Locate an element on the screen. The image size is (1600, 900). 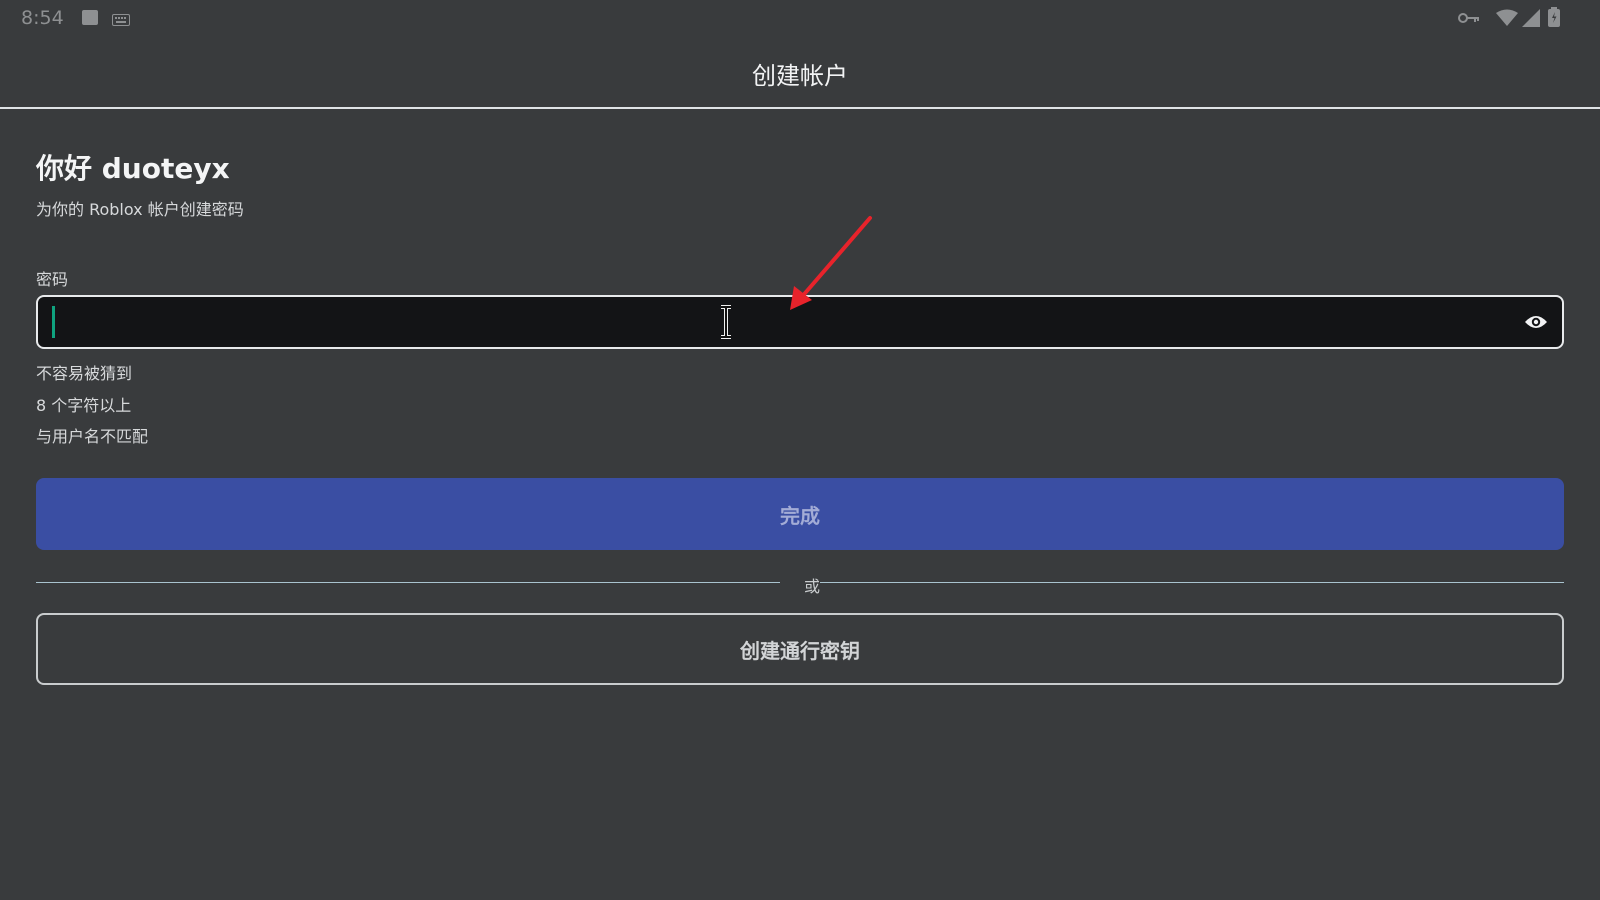
subtitle-text: 为你的 Roblox 帐户创建密码 is located at coordinates (140, 209).